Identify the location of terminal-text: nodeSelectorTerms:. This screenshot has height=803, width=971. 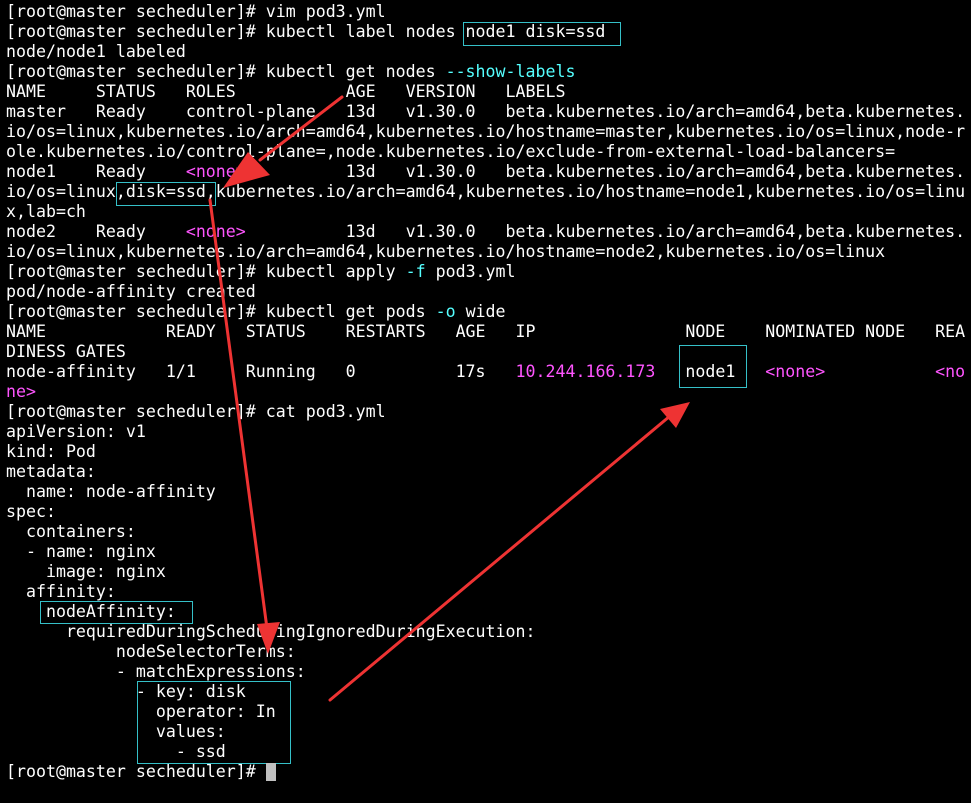
(151, 651).